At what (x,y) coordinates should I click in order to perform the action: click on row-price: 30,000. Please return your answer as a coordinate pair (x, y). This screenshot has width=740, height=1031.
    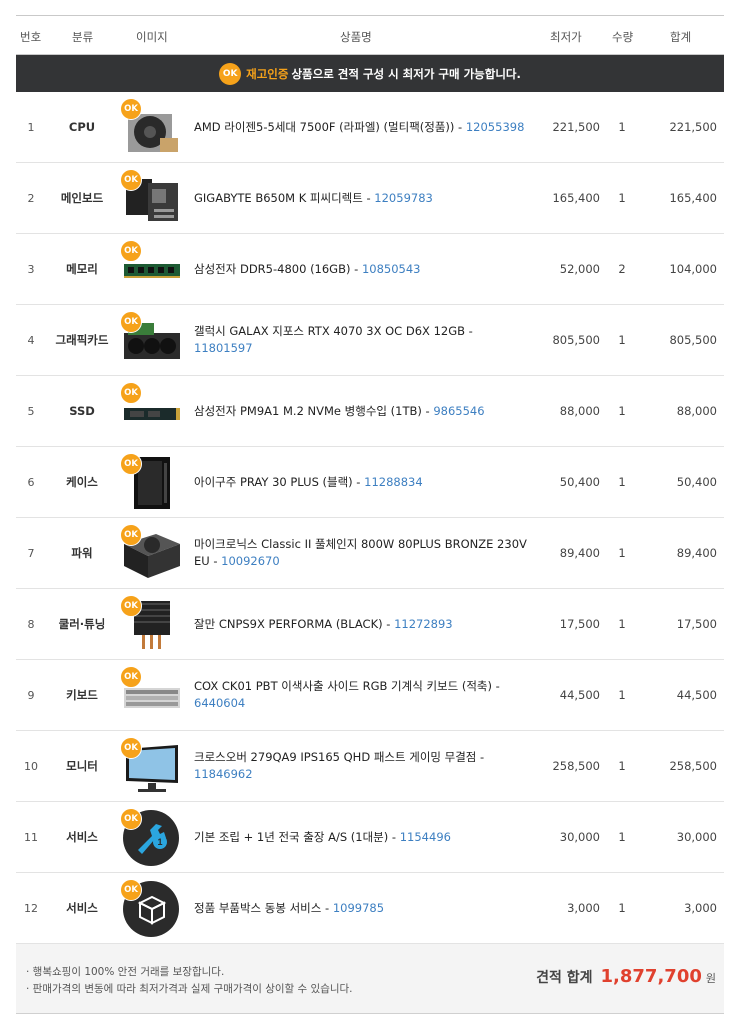
    Looking at the image, I should click on (579, 837).